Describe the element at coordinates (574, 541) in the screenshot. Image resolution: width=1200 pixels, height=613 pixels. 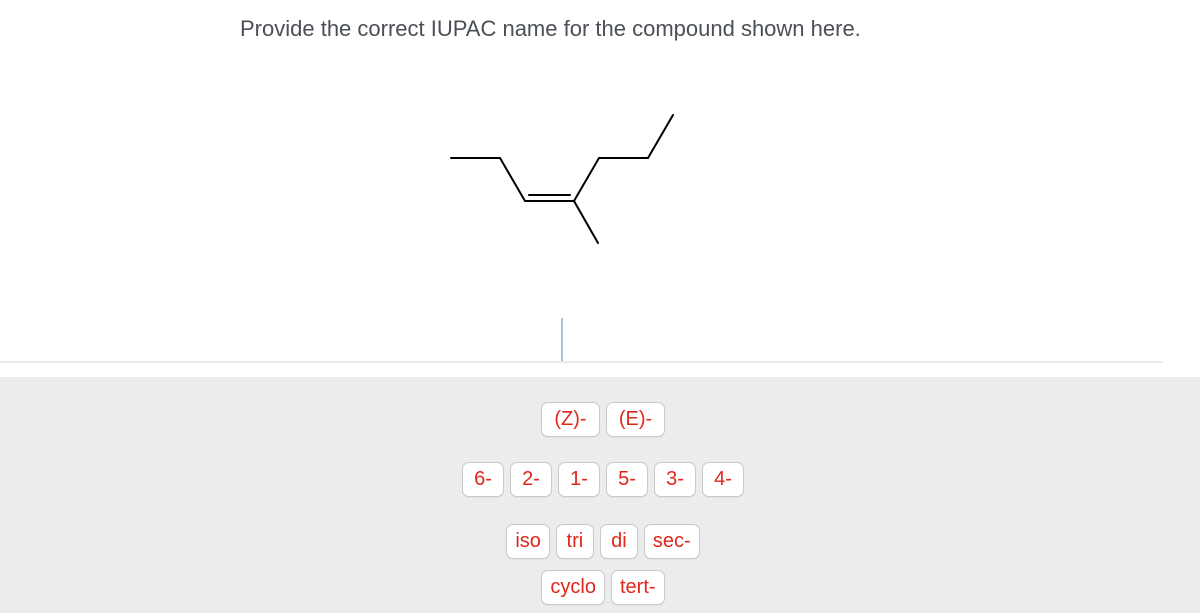
I see `chip-tri: tri` at that location.